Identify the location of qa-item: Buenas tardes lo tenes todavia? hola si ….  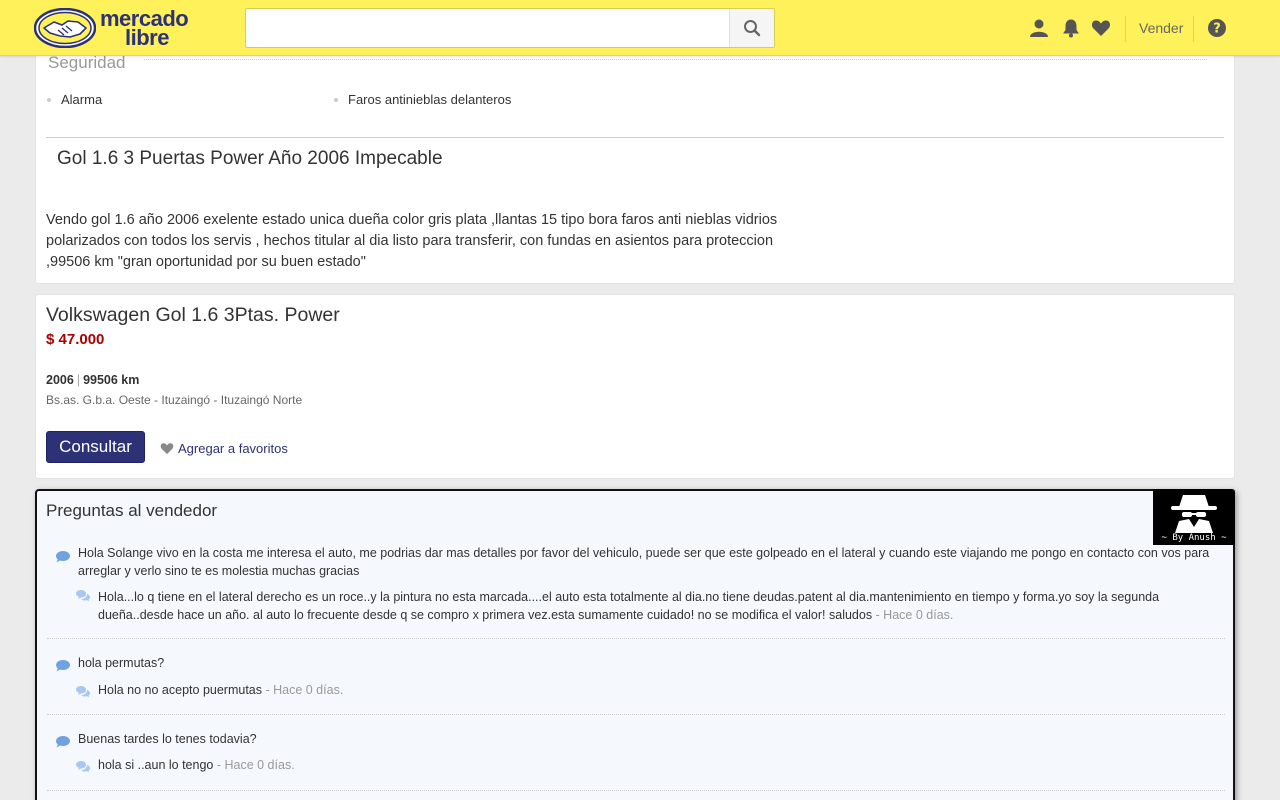
(636, 753).